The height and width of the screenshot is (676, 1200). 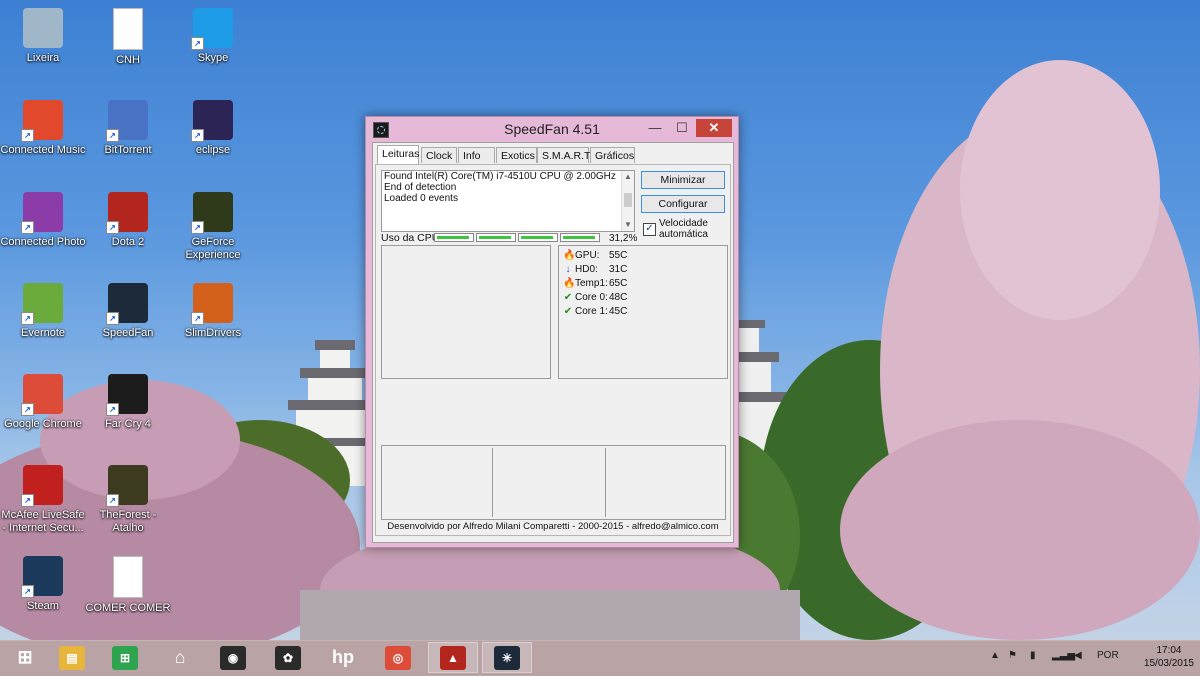 I want to click on tab-leituras: Leituras, so click(x=398, y=155).